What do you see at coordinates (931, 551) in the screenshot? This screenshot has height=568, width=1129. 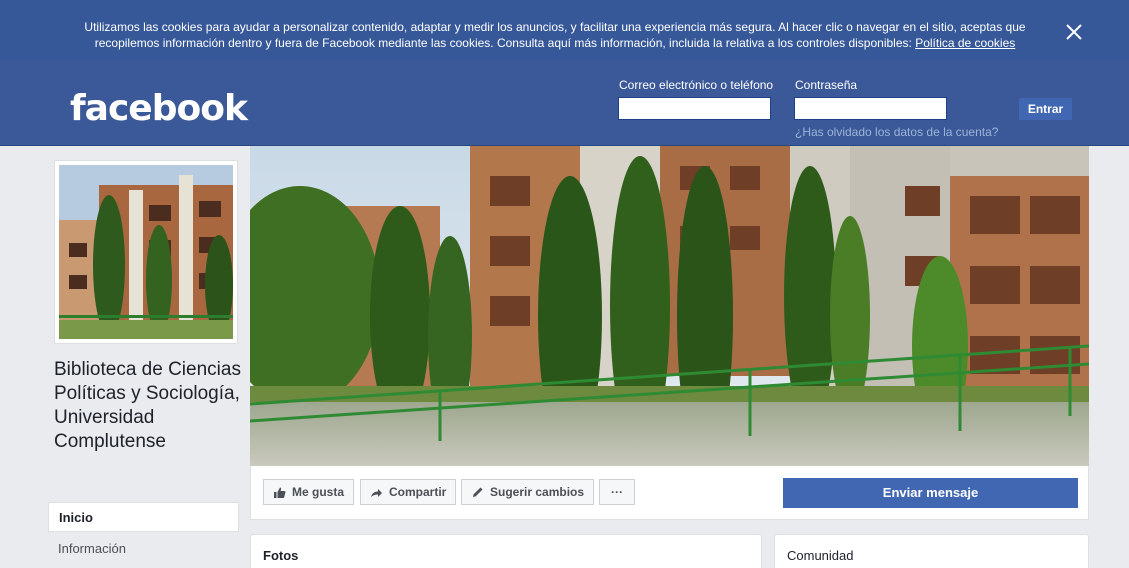 I see `community-card: Comunidad` at bounding box center [931, 551].